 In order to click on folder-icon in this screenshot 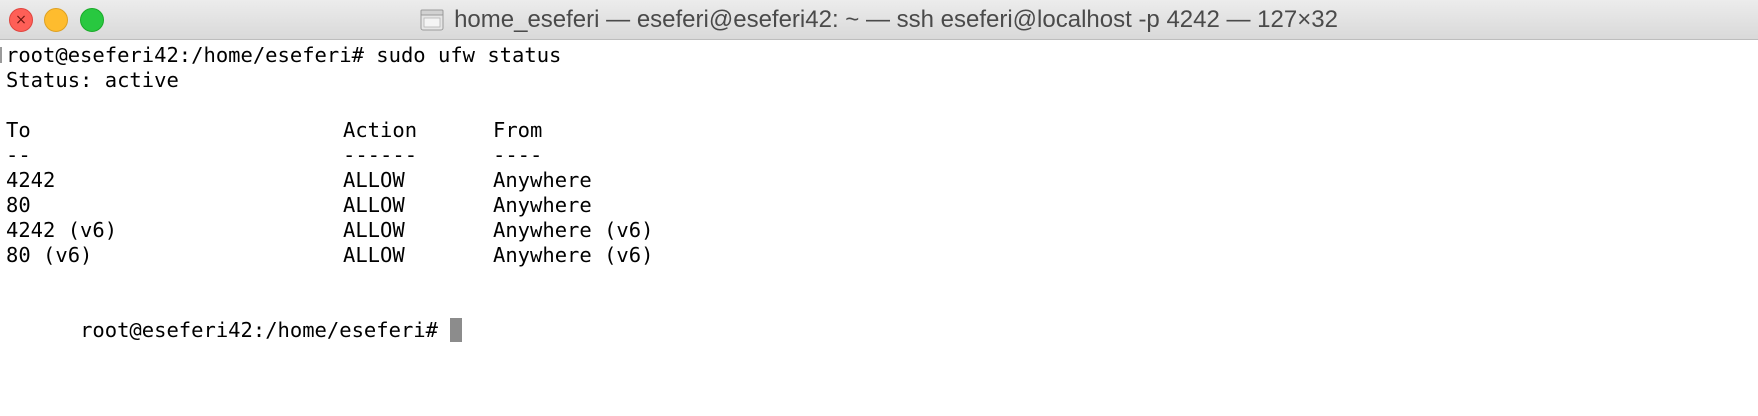, I will do `click(432, 20)`.